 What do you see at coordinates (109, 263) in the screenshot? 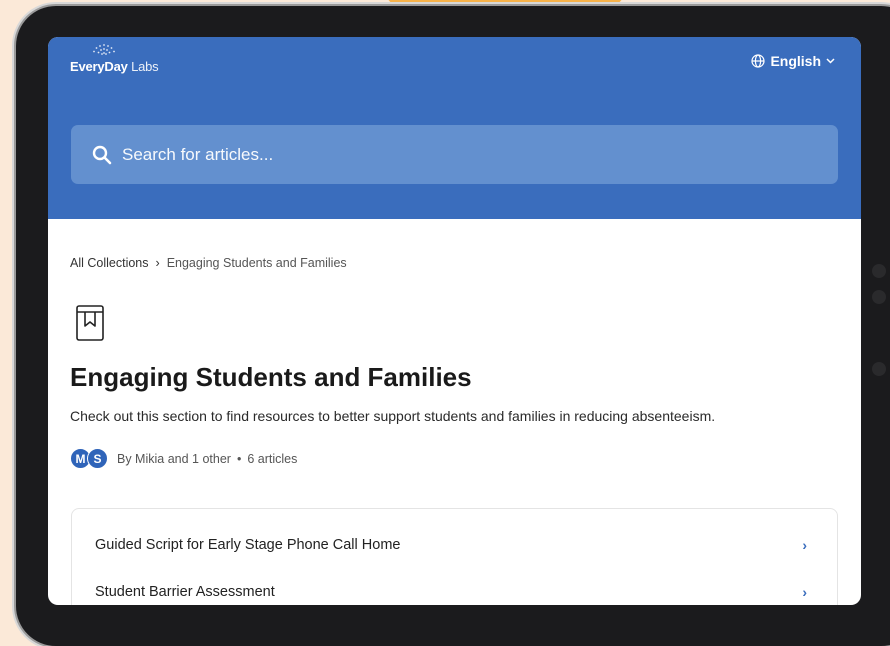
I see `breadcrumb-all-collections: All Collections` at bounding box center [109, 263].